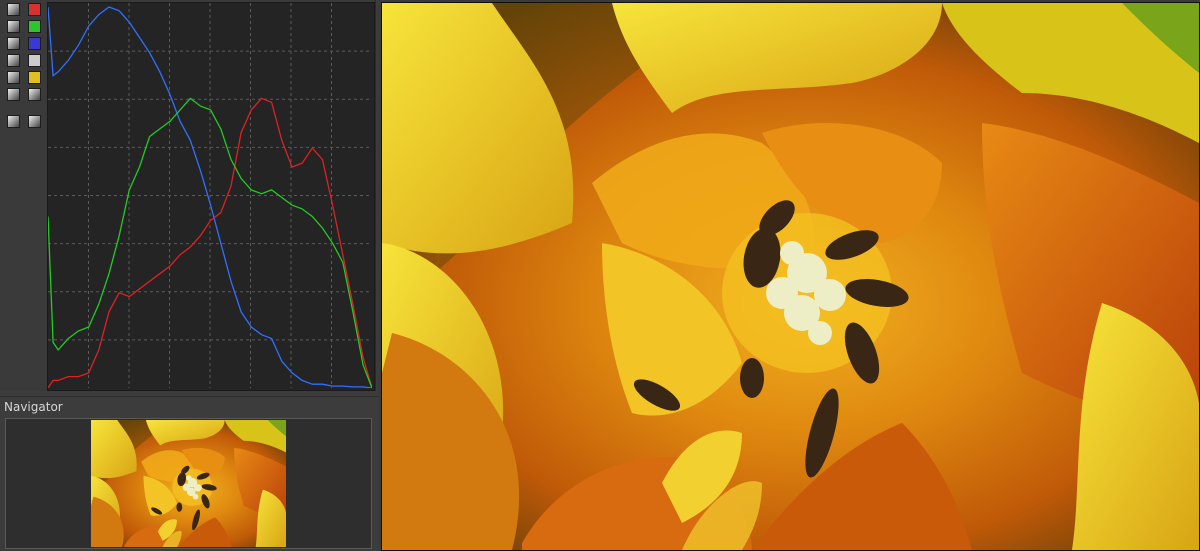 This screenshot has width=1200, height=551. What do you see at coordinates (34, 77) in the screenshot?
I see `chromaticity-toggle` at bounding box center [34, 77].